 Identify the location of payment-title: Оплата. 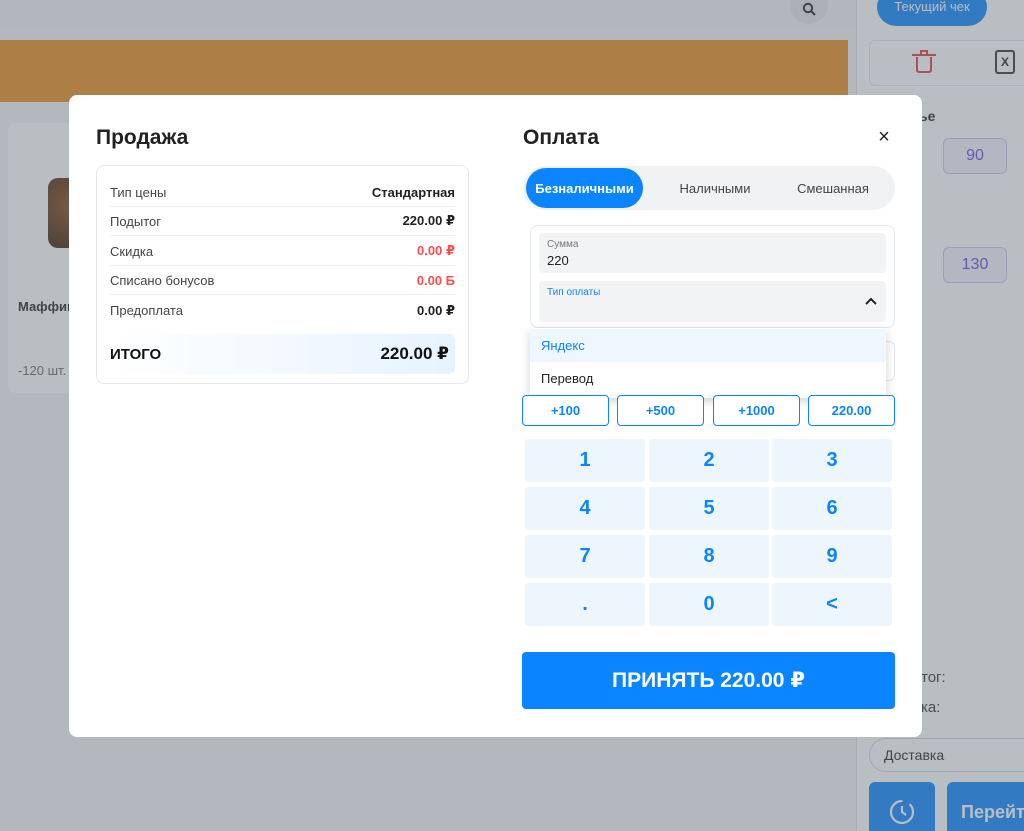
(561, 137).